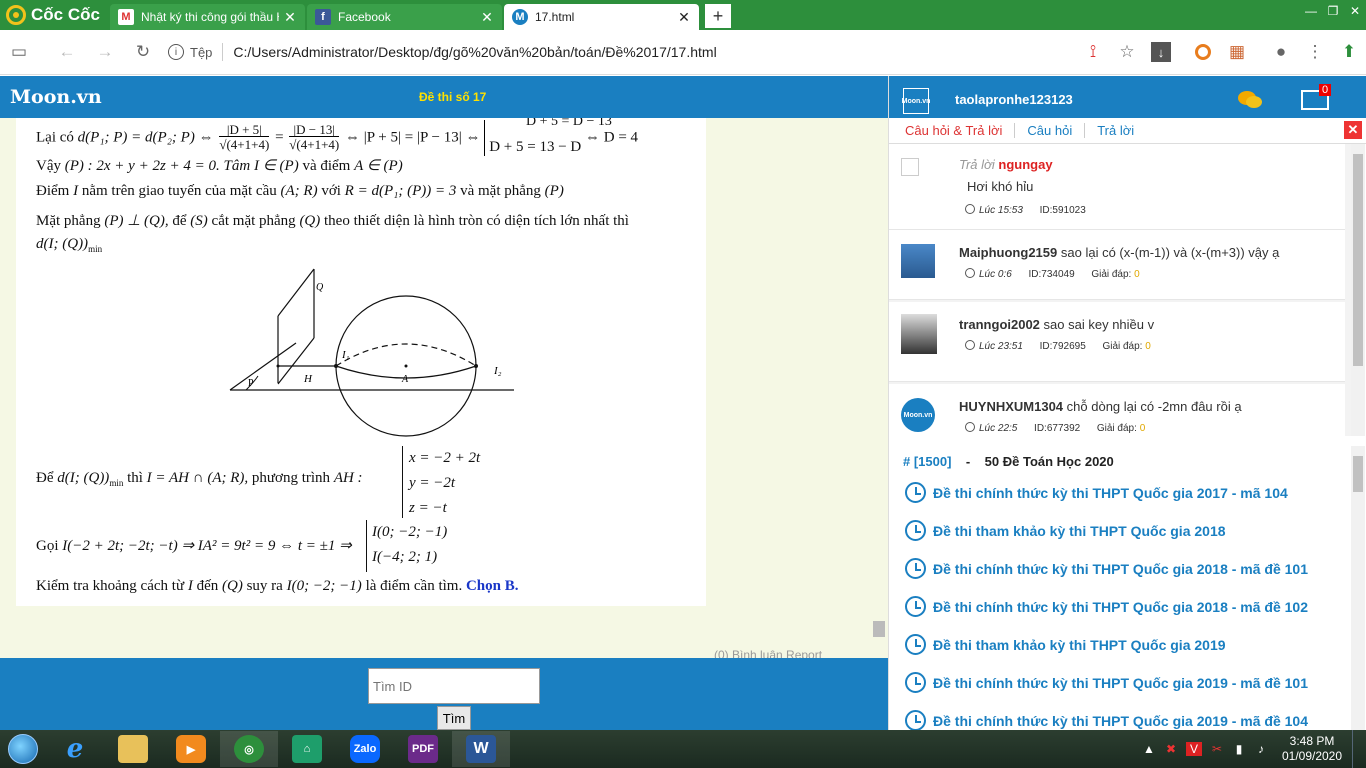 The image size is (1366, 768). Describe the element at coordinates (454, 686) in the screenshot. I see `search-id-input` at that location.